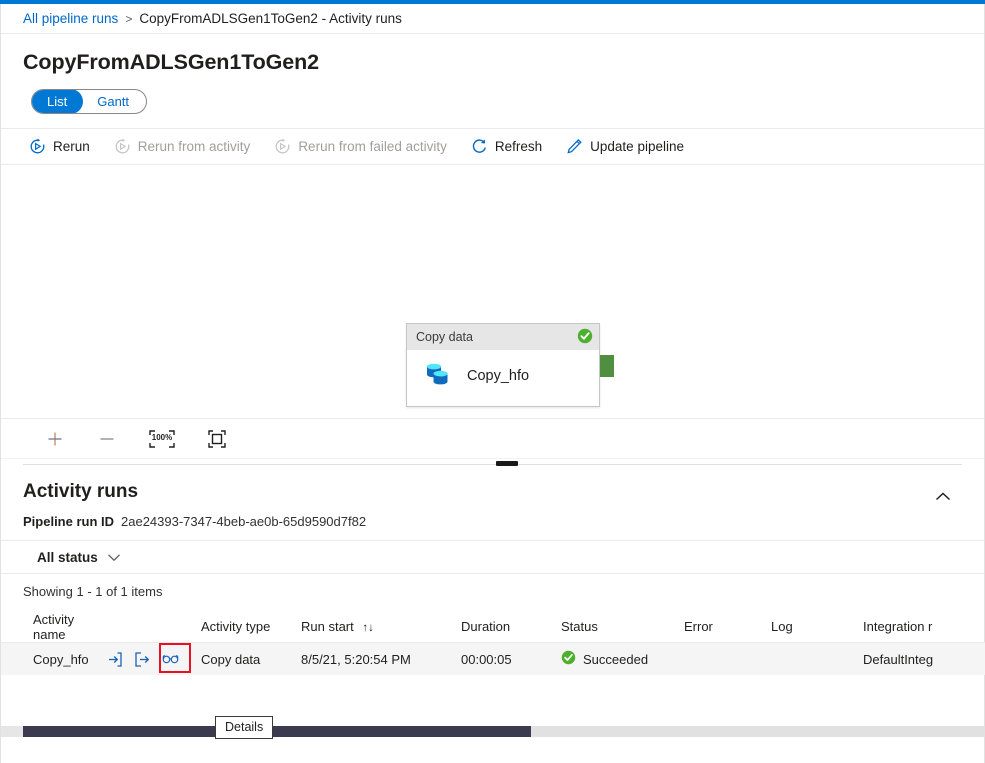  Describe the element at coordinates (69, 521) in the screenshot. I see `pipeline-run-id-label: Pipeline run ID` at that location.